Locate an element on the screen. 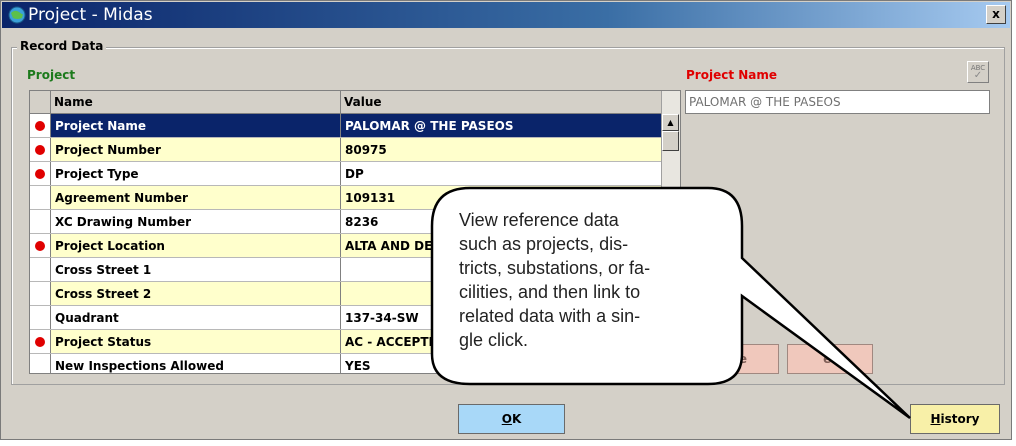 This screenshot has height=446, width=1016. close-button: x is located at coordinates (996, 14).